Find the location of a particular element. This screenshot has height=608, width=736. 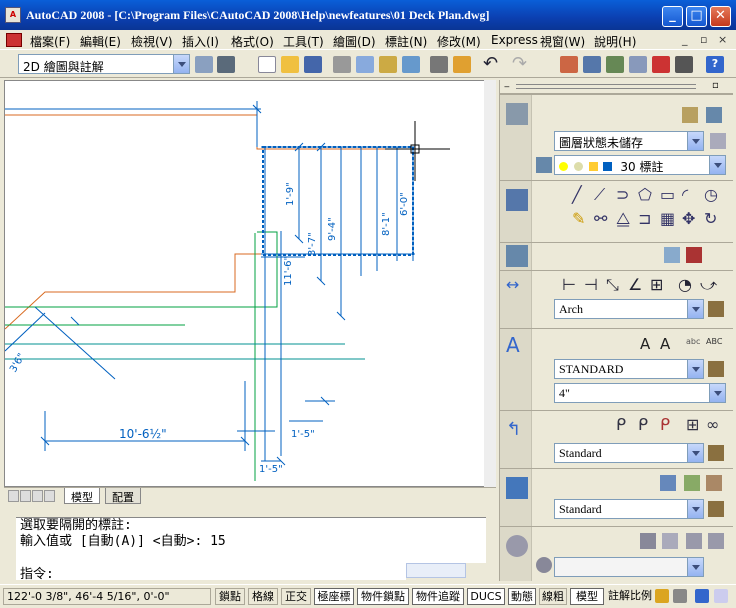

angular-dim-icon: ∠ is located at coordinates (635, 284).